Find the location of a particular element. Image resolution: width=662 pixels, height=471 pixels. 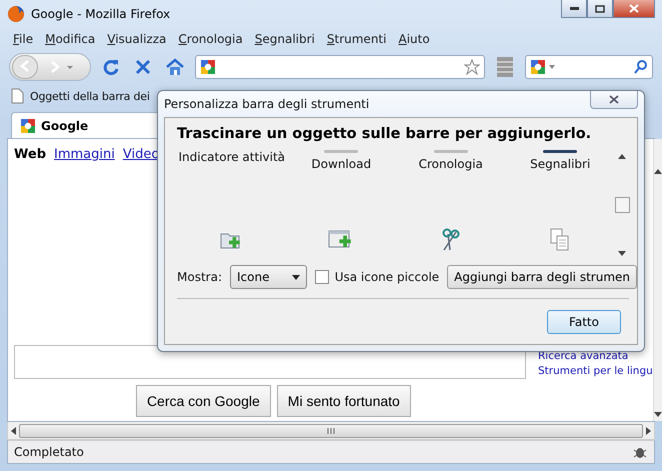

minimize-button is located at coordinates (574, 9).